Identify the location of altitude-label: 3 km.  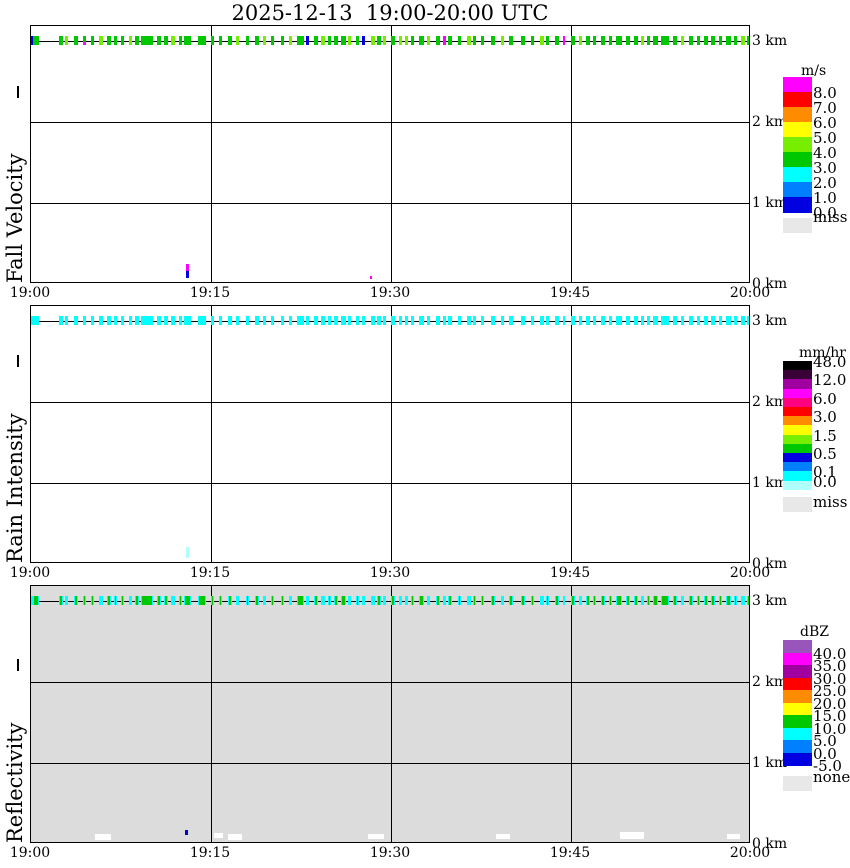
(770, 601).